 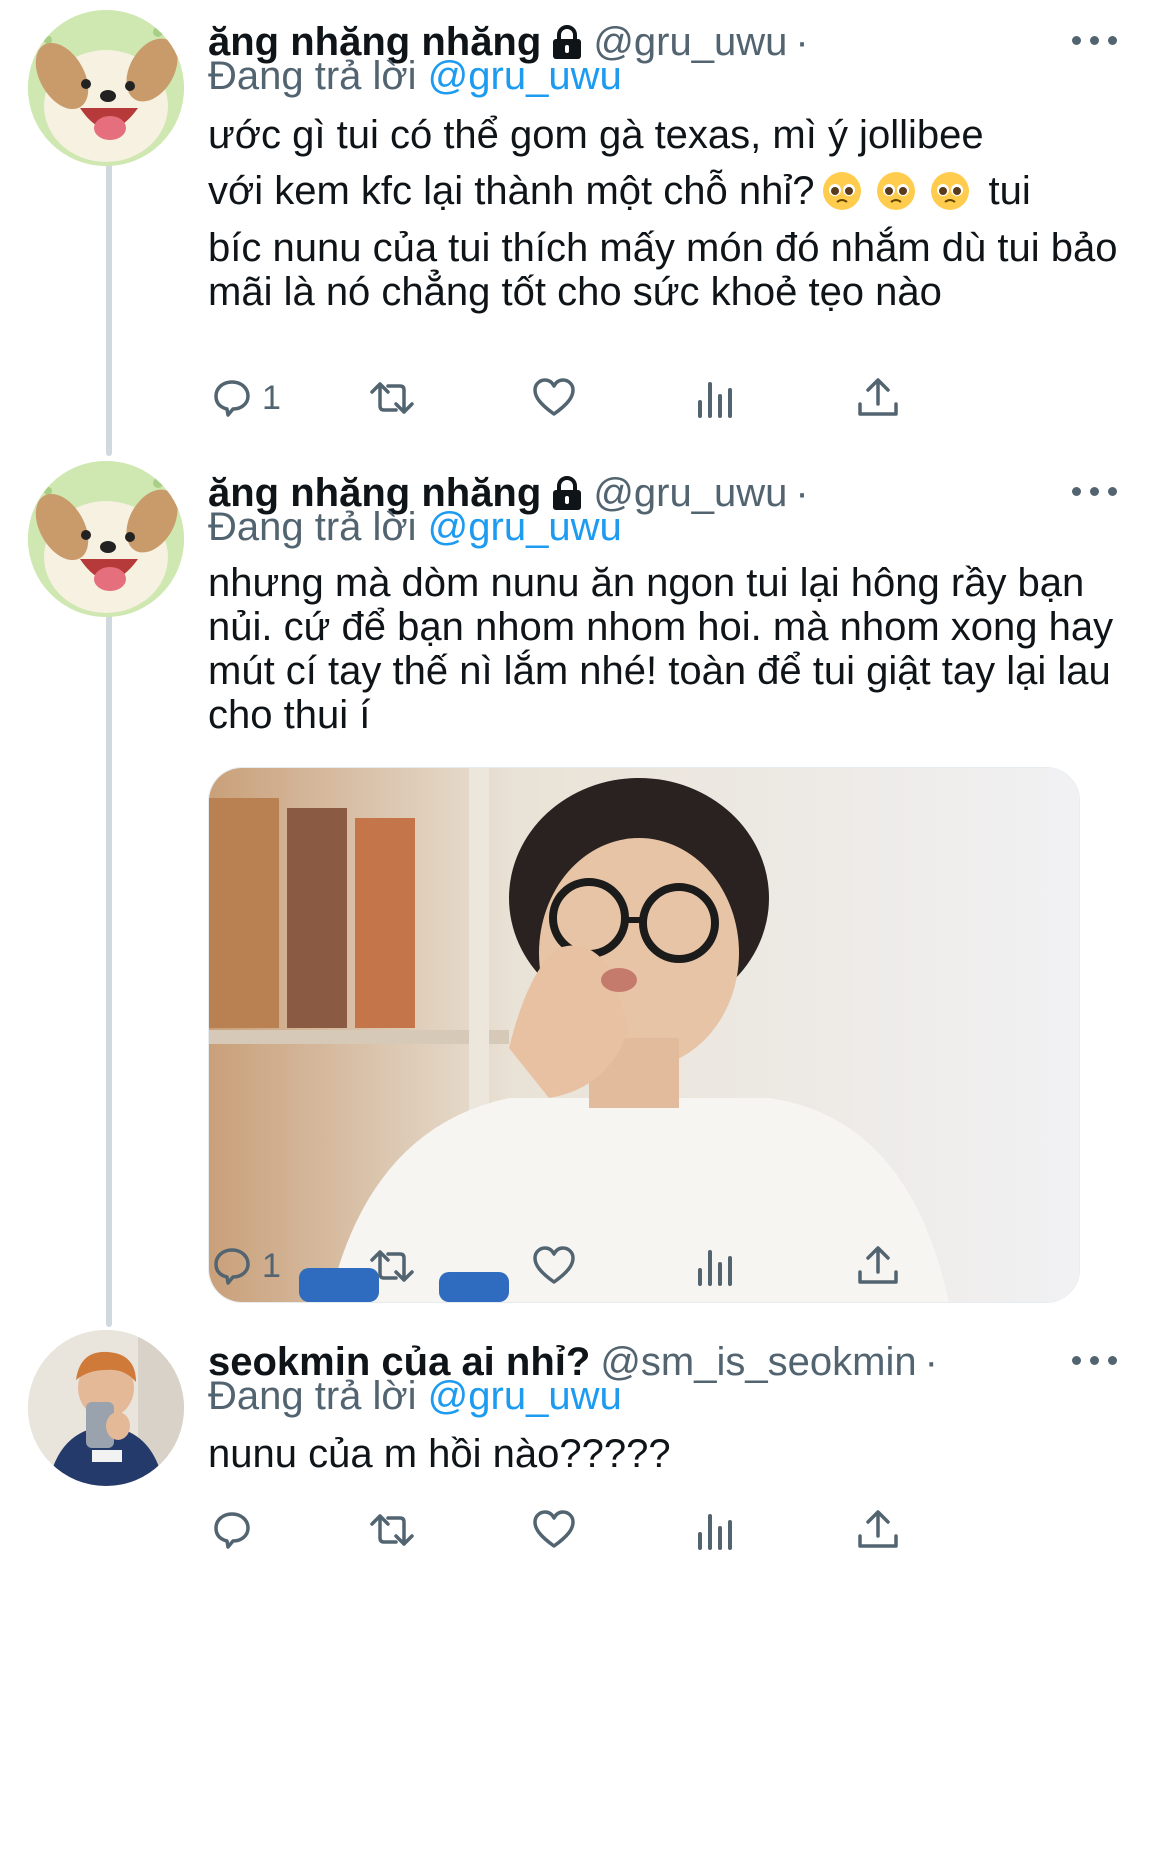 I want to click on tweet-text-segment: với kem kfc lại thành một chỗ nhỉ?, so click(x=511, y=191).